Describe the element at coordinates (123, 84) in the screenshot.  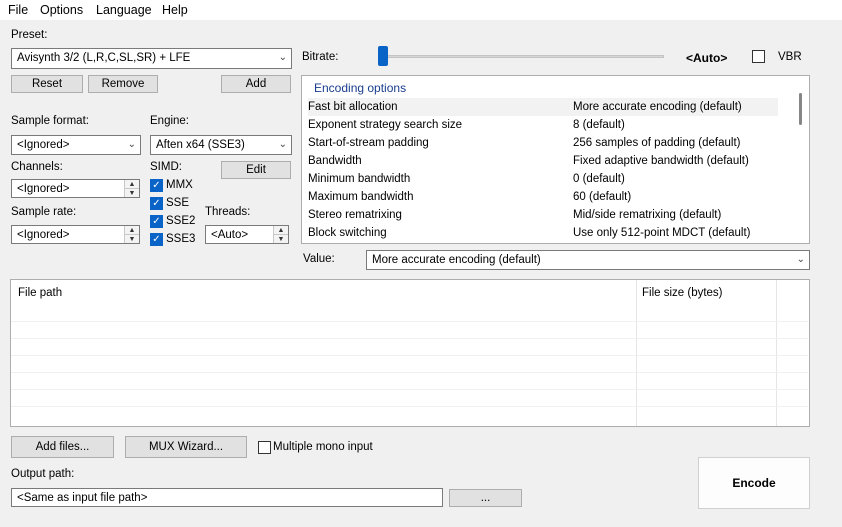
I see `remove-button: Remove` at that location.